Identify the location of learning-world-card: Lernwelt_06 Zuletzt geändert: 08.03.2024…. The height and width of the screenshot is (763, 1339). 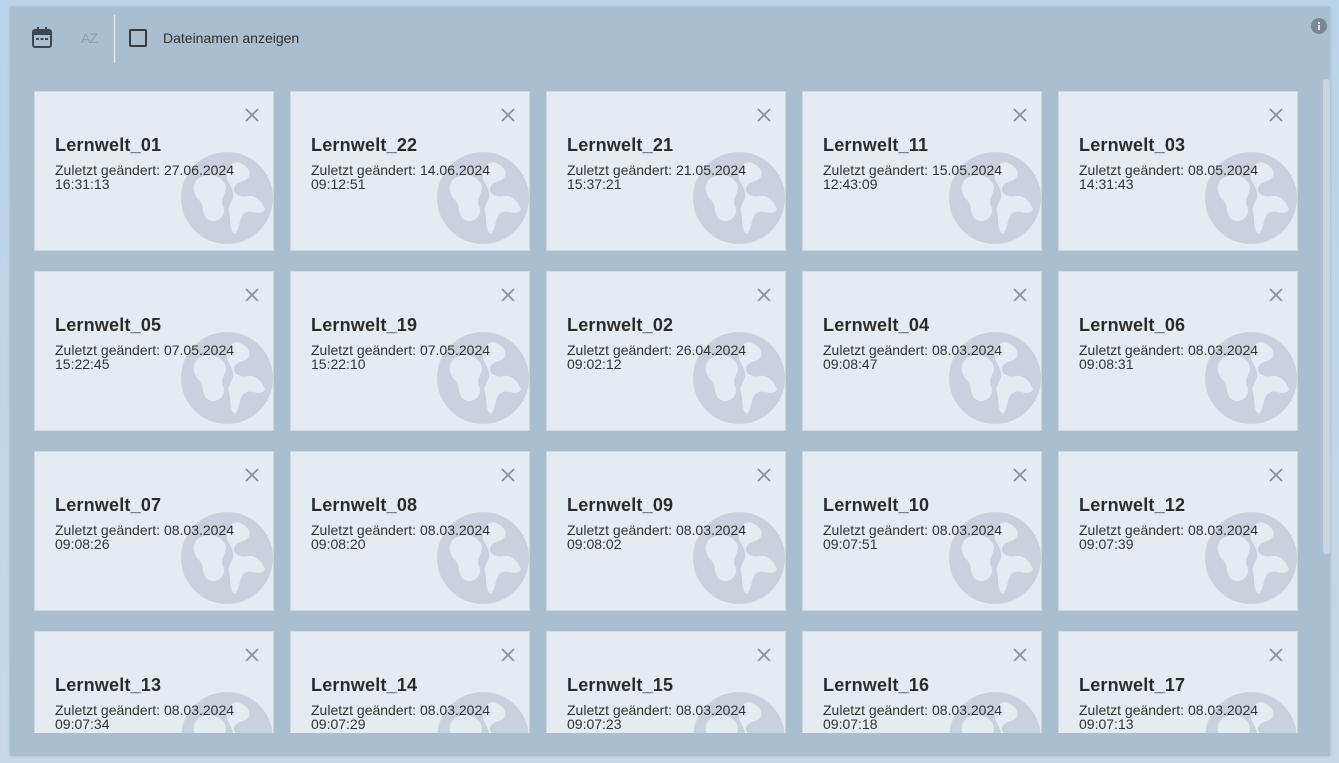
(1178, 351).